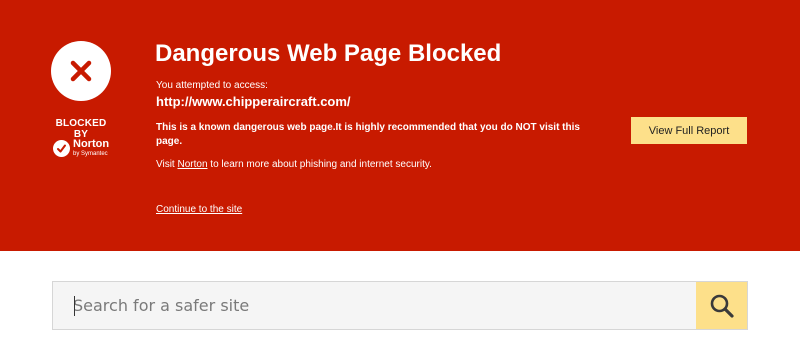 The height and width of the screenshot is (347, 800). I want to click on search-button, so click(721, 305).